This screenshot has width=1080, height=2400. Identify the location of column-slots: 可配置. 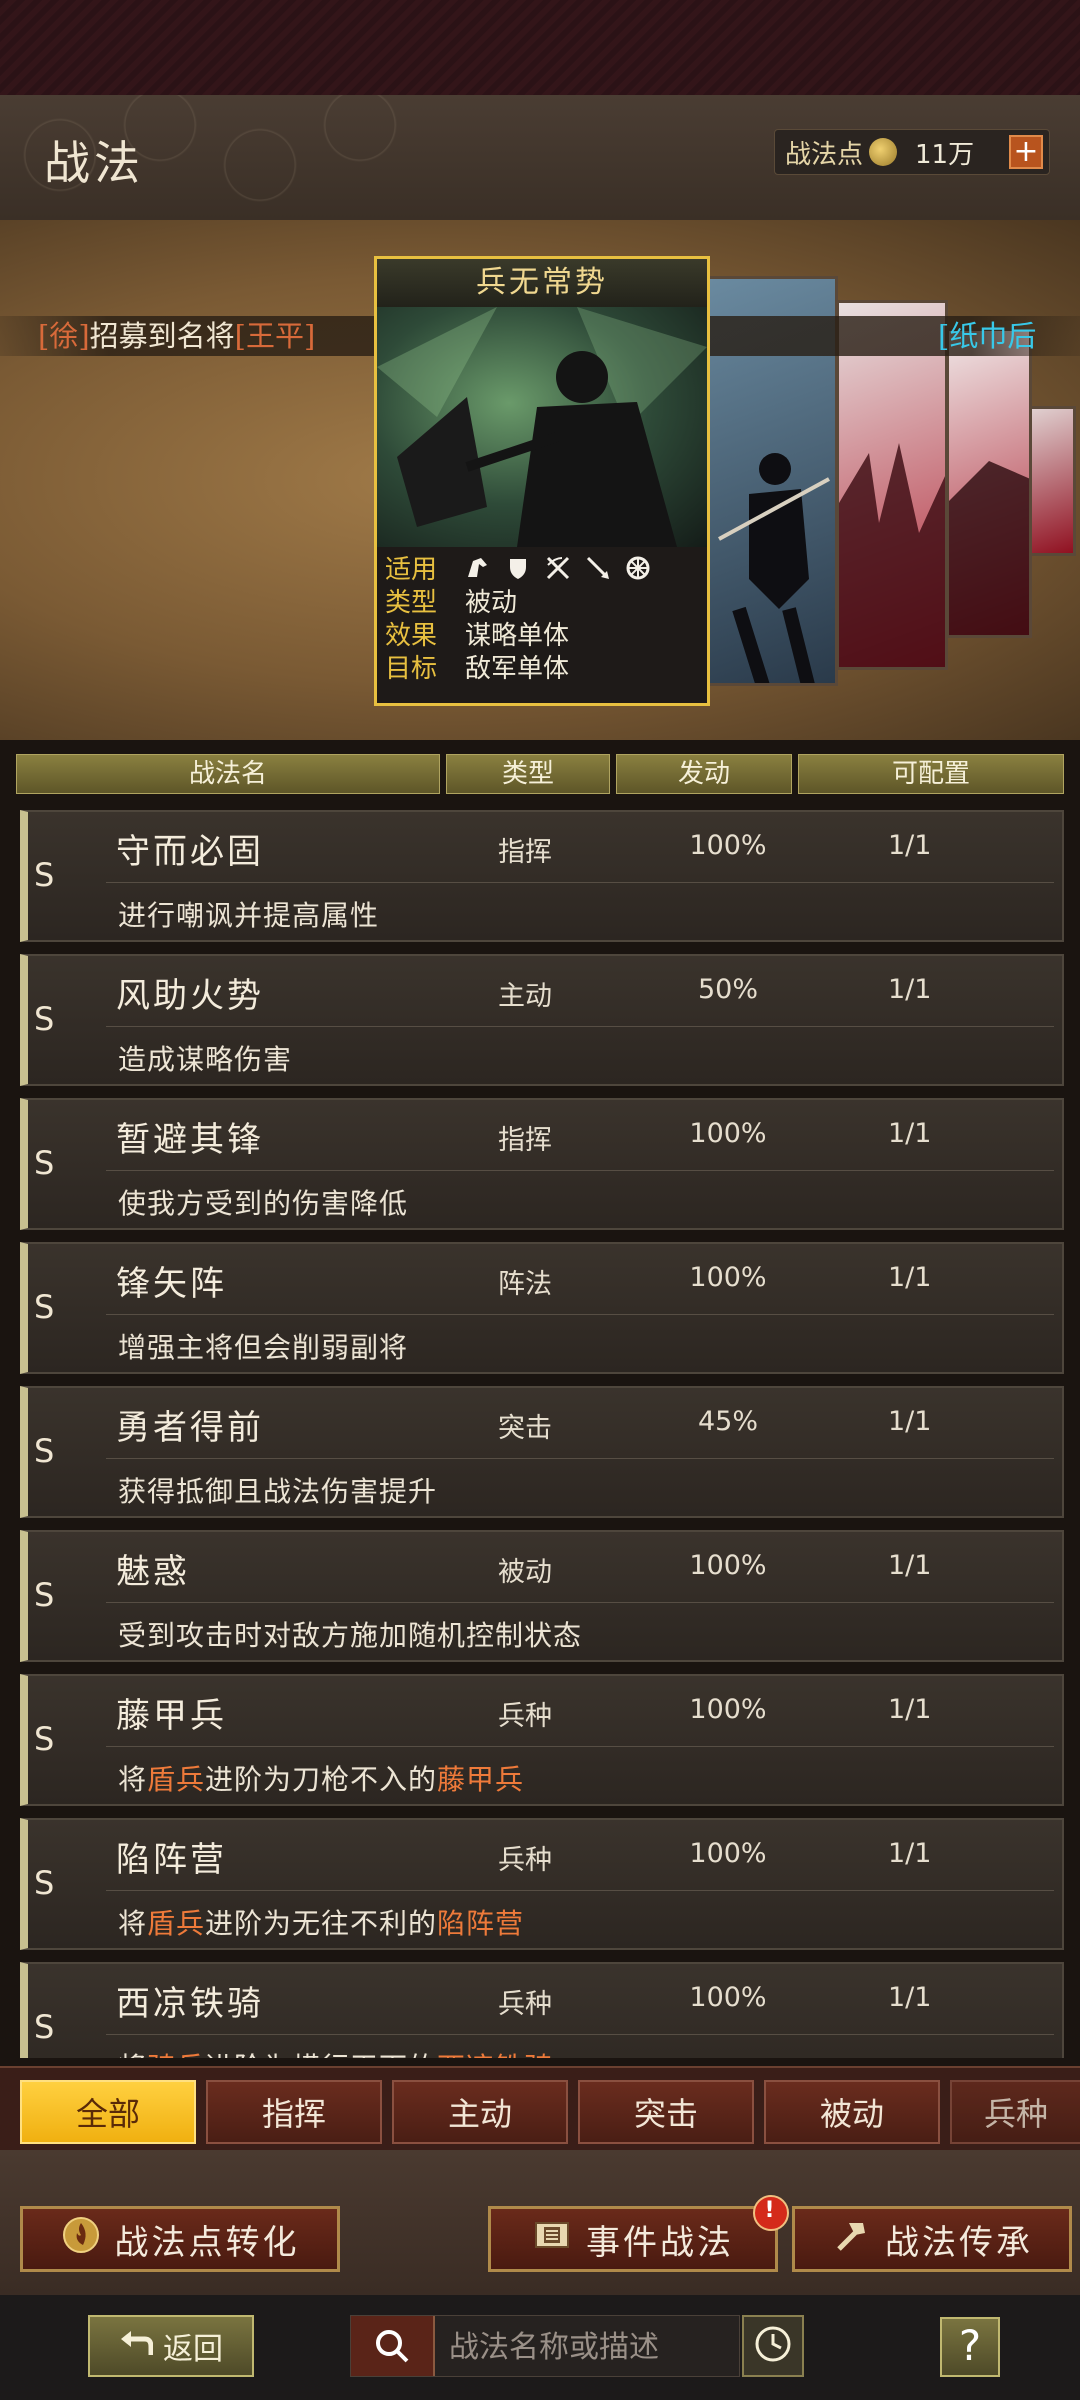
(931, 774).